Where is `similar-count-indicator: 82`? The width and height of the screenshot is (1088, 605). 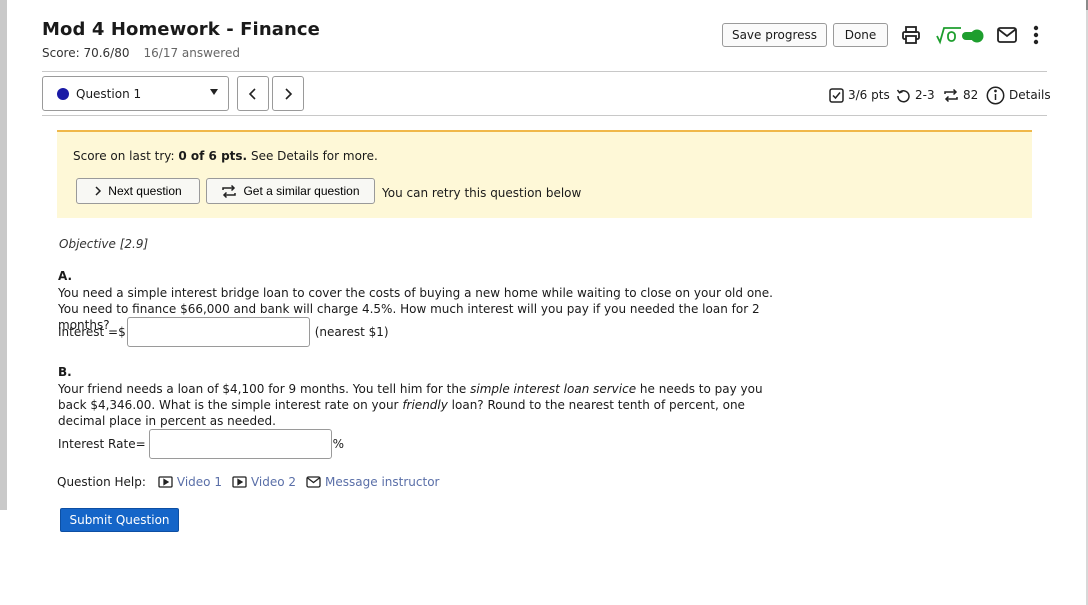 similar-count-indicator: 82 is located at coordinates (960, 95).